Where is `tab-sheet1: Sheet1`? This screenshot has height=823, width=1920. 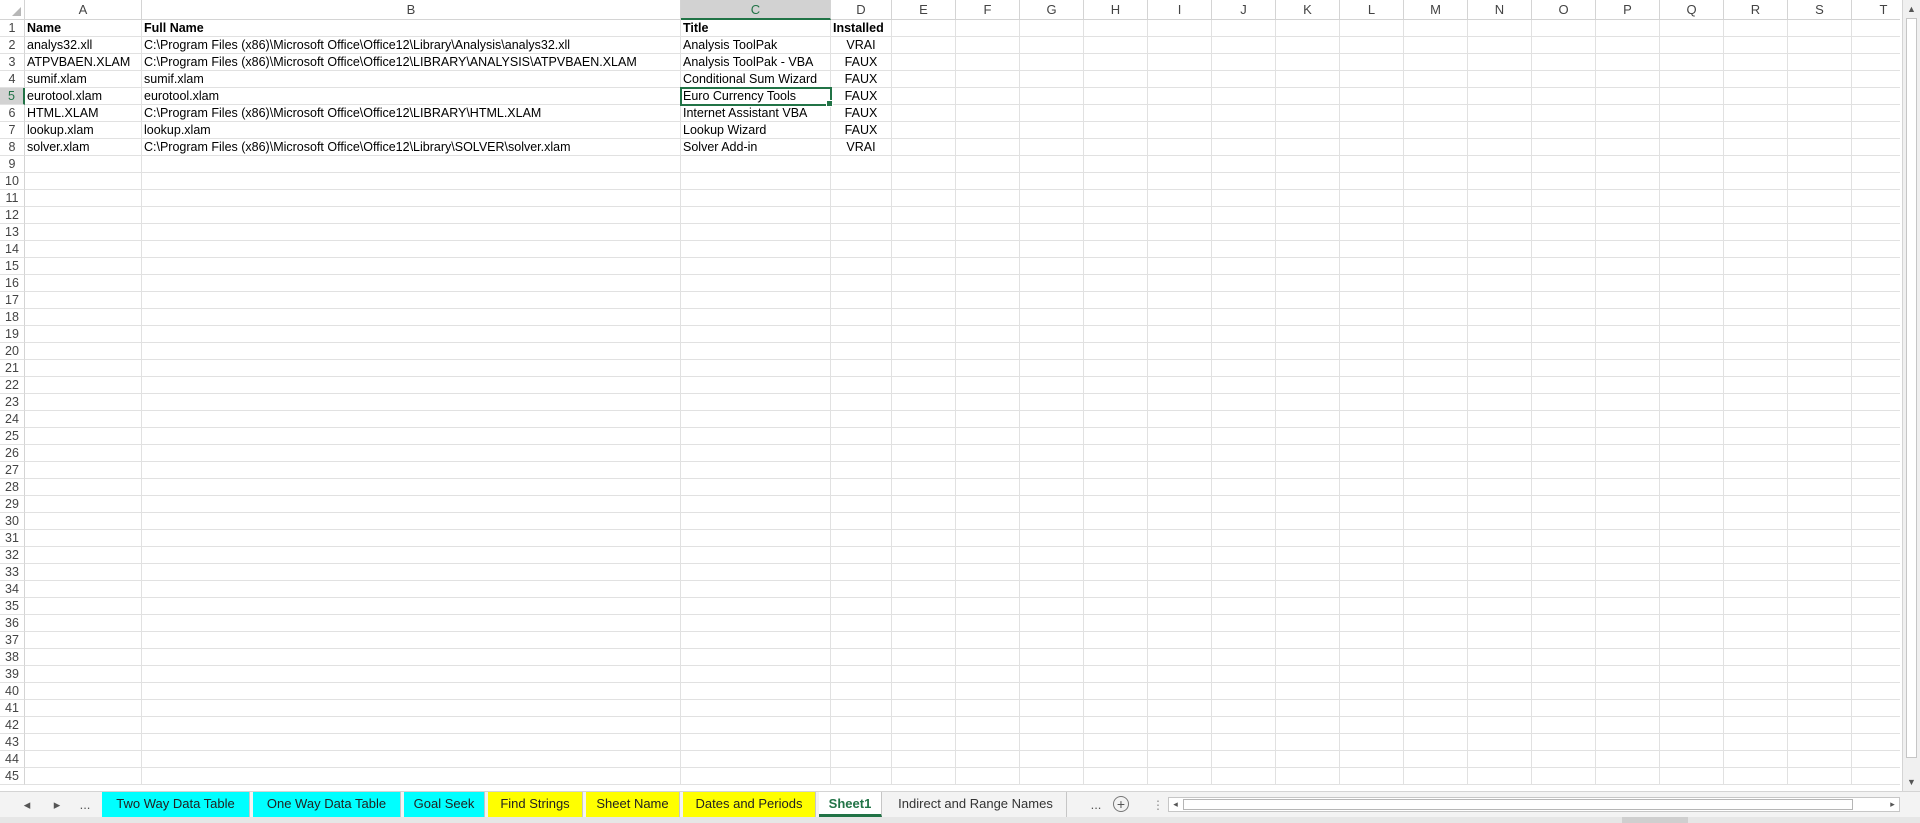
tab-sheet1: Sheet1 is located at coordinates (850, 804).